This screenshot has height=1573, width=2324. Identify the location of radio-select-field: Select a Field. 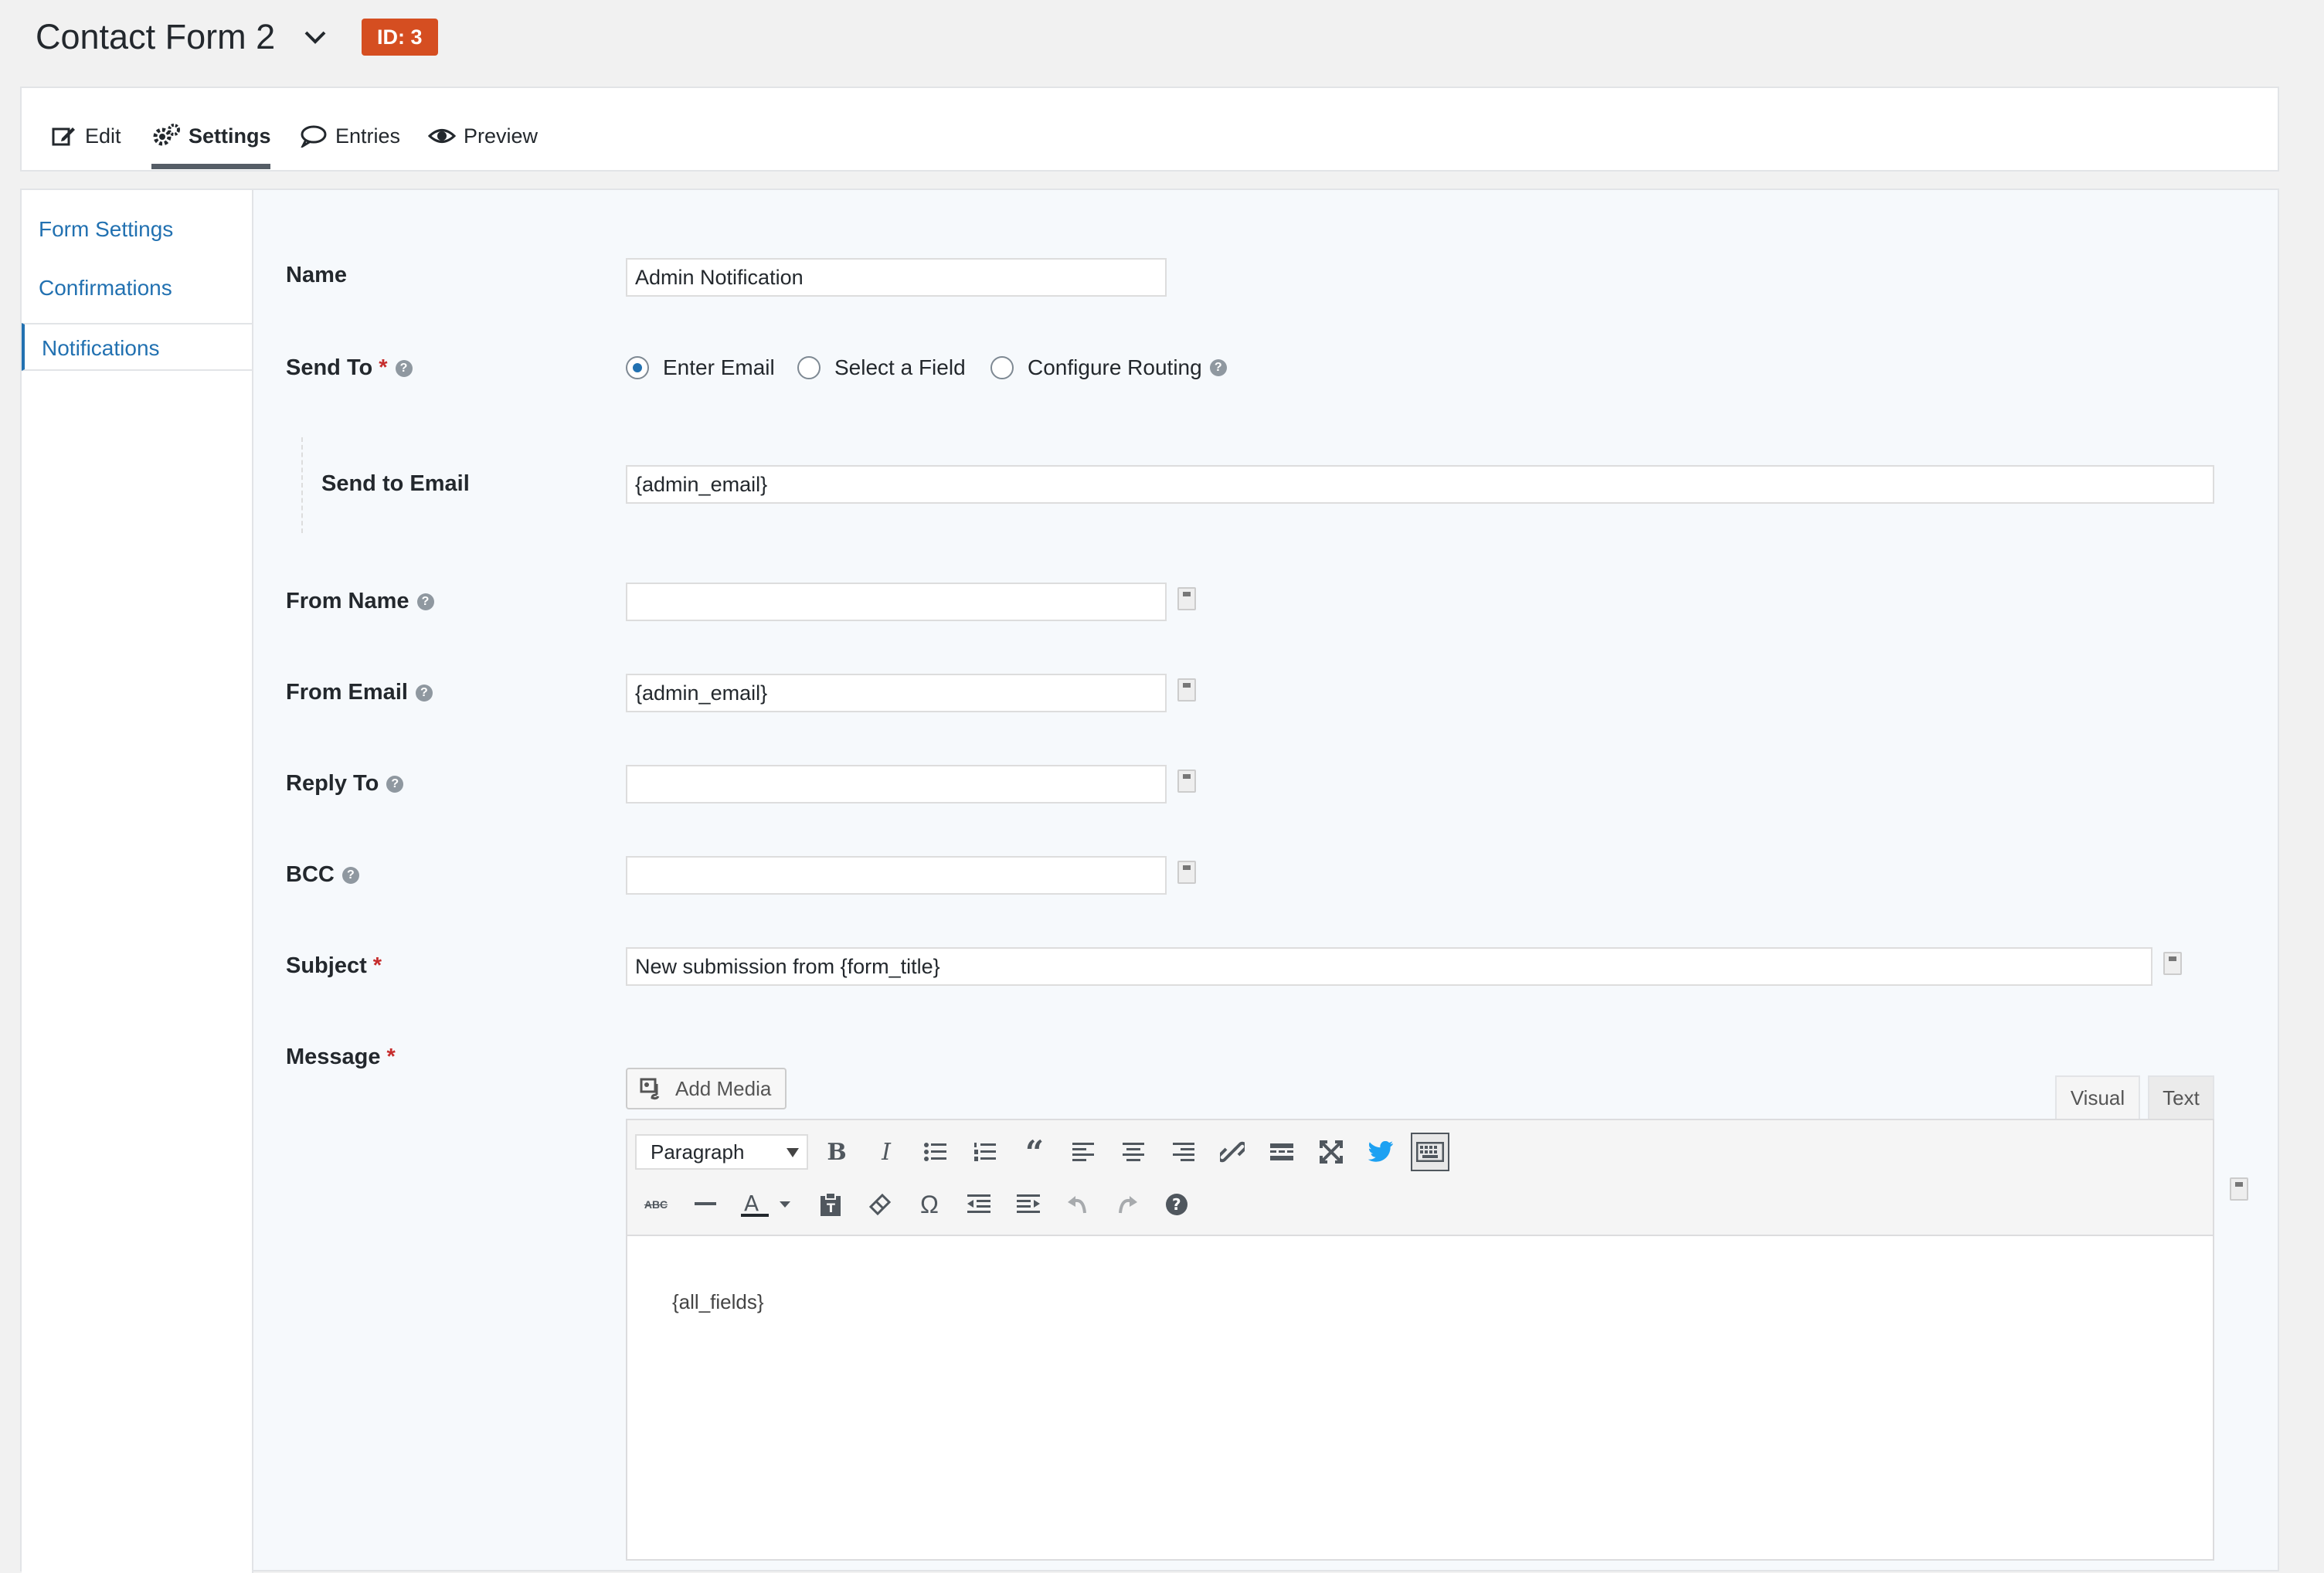
(882, 367).